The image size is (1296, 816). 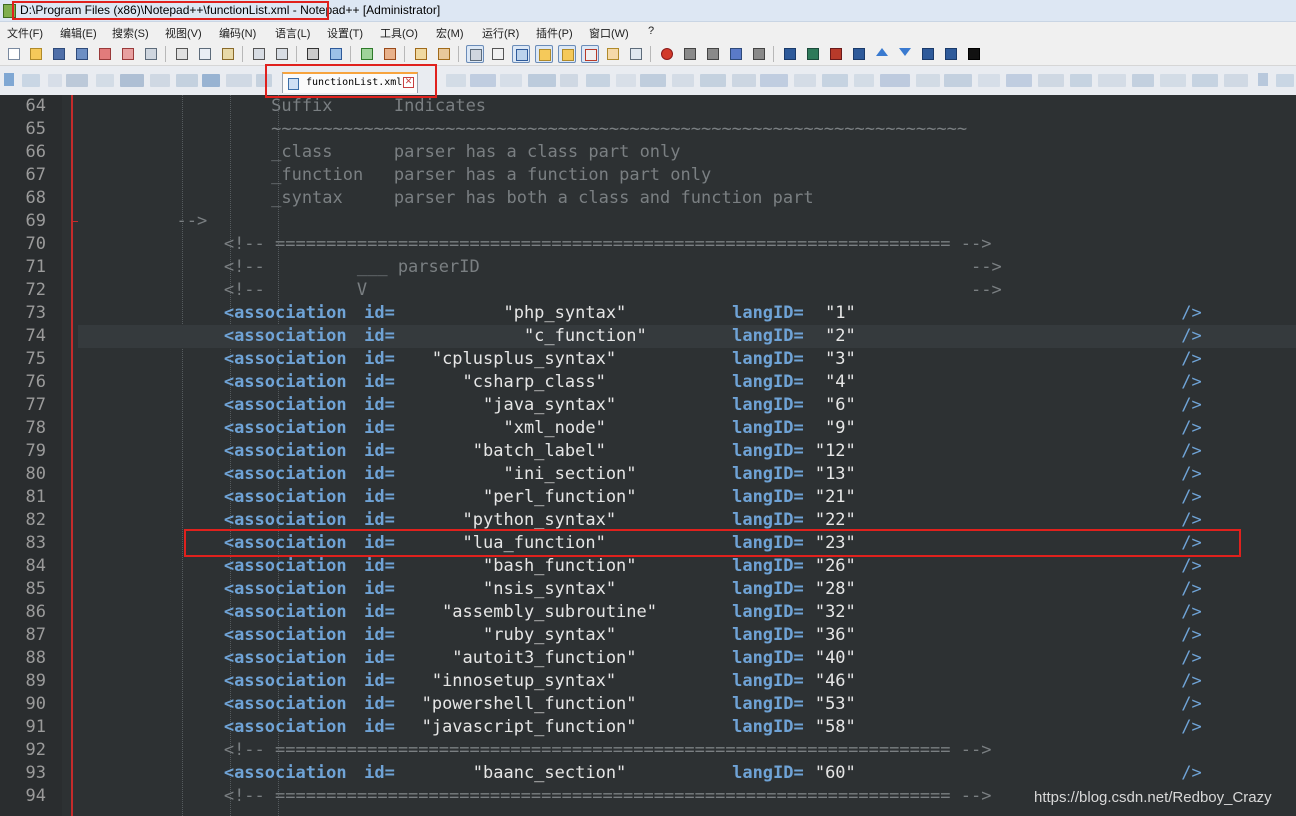 I want to click on undo-icon, so click(x=259, y=54).